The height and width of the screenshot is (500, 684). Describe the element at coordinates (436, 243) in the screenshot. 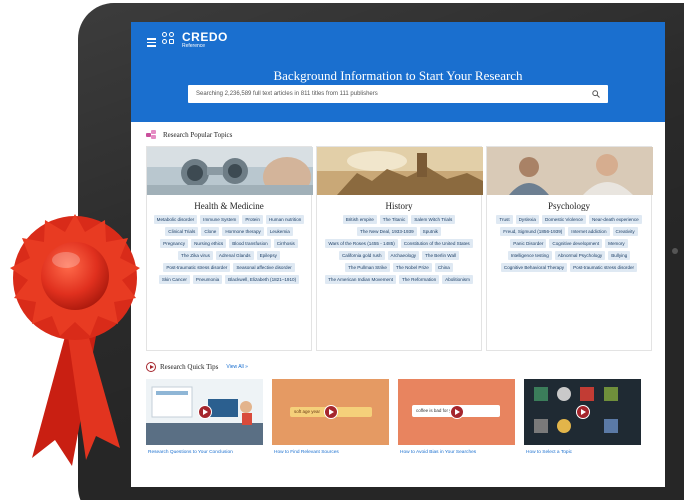

I see `topic-tag: Constitution of the United States` at that location.